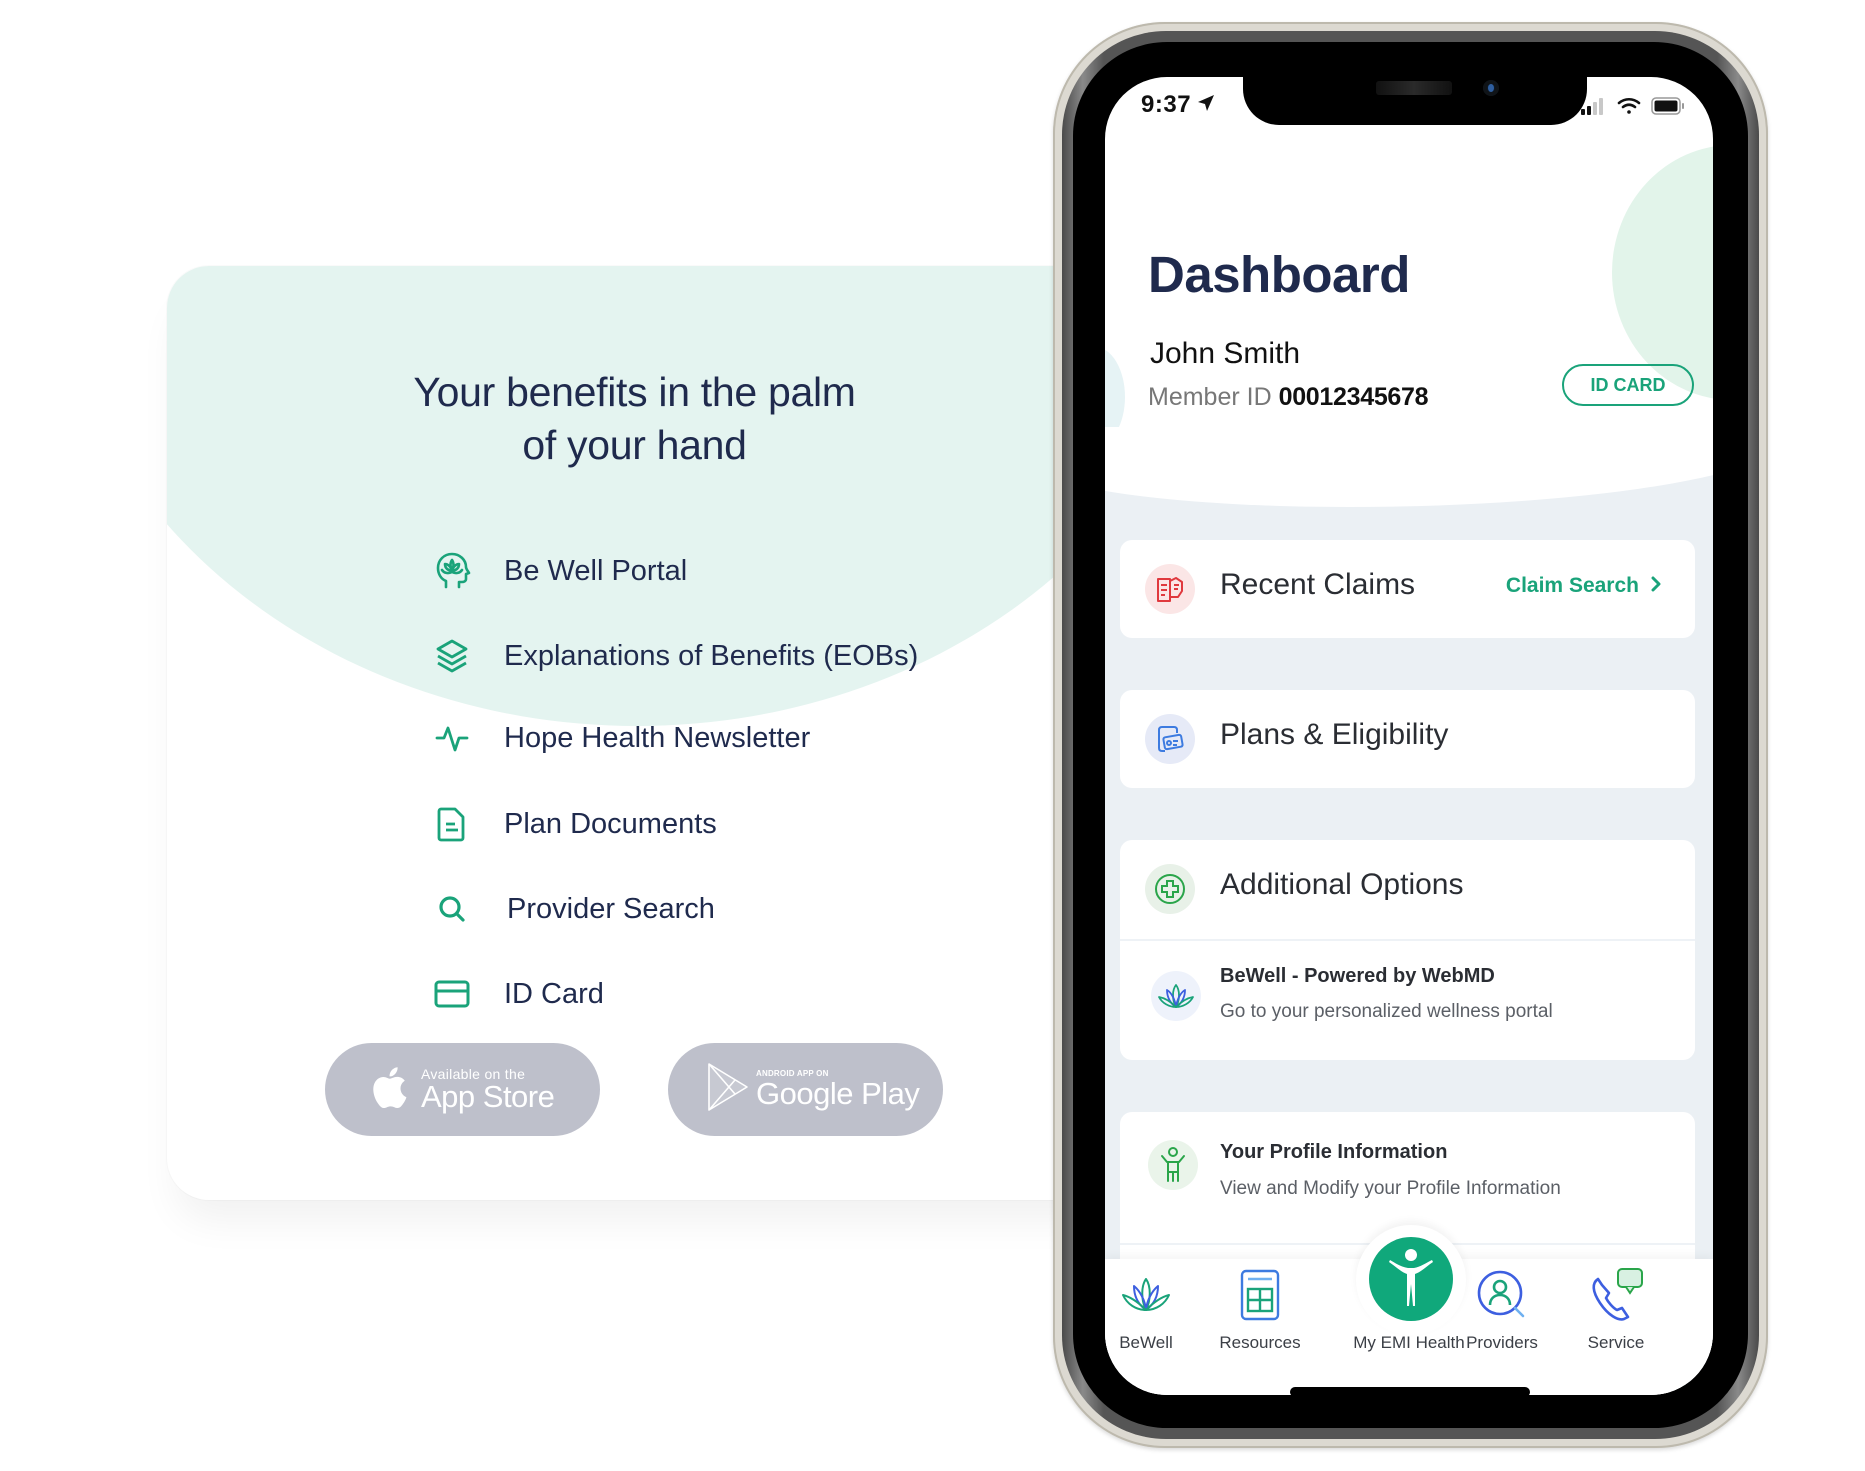 The width and height of the screenshot is (1865, 1471). I want to click on nav-label: Resources, so click(1260, 1342).